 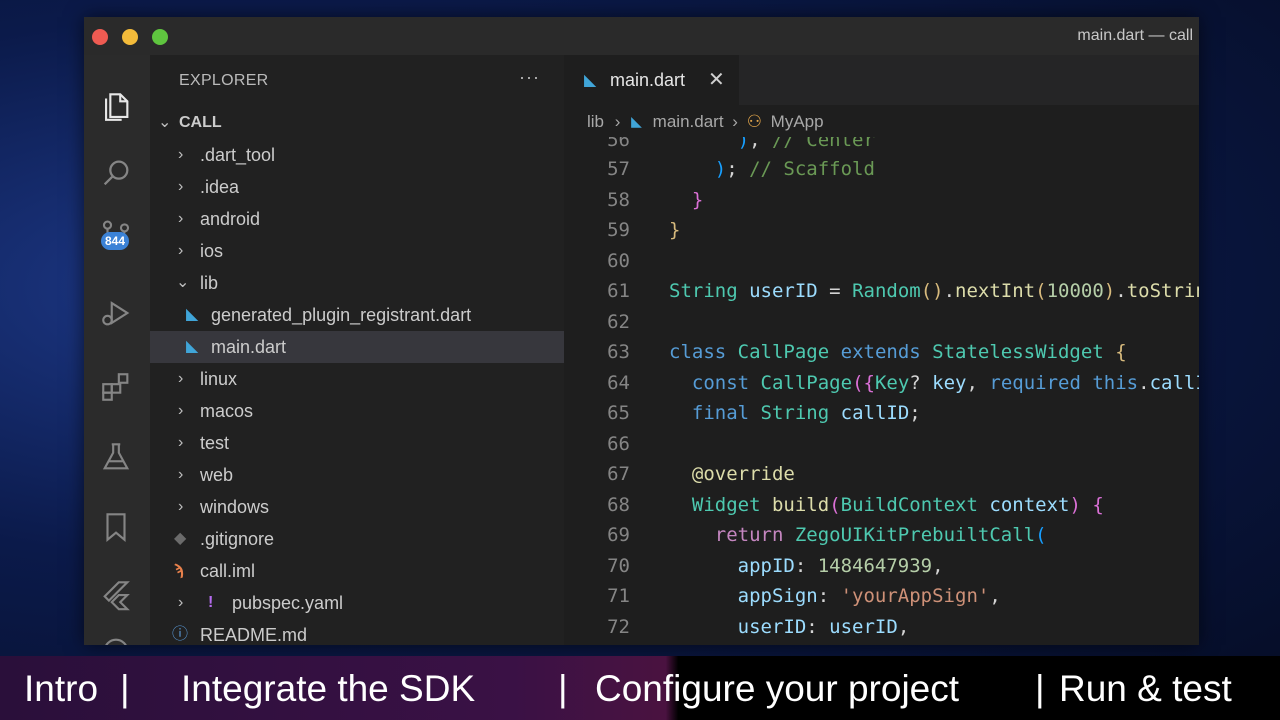 I want to click on tree-item-macos: › macos, so click(x=357, y=411).